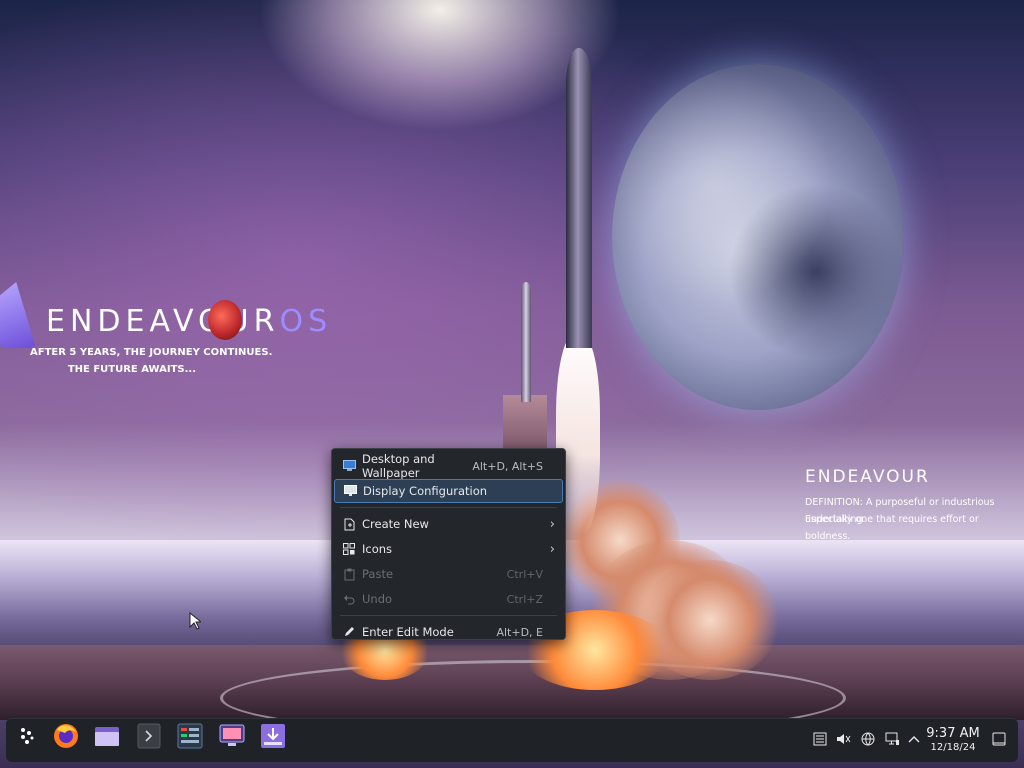  I want to click on download-icon, so click(273, 738).